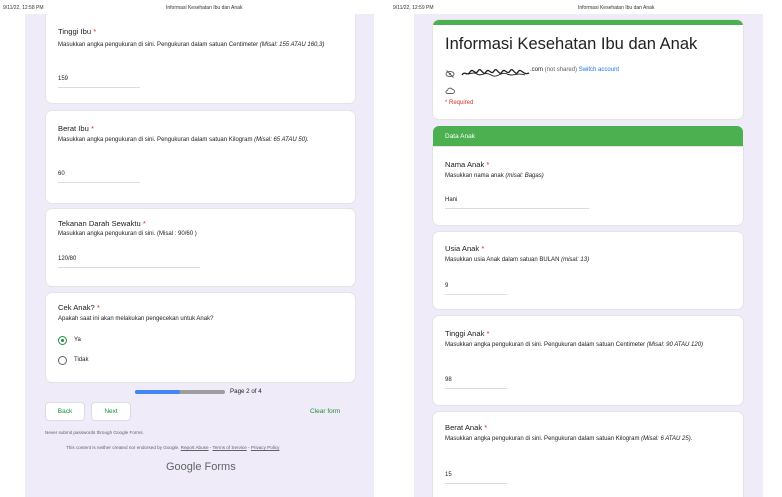 Image resolution: width=782 pixels, height=497 pixels. Describe the element at coordinates (111, 411) in the screenshot. I see `next-button: Next` at that location.